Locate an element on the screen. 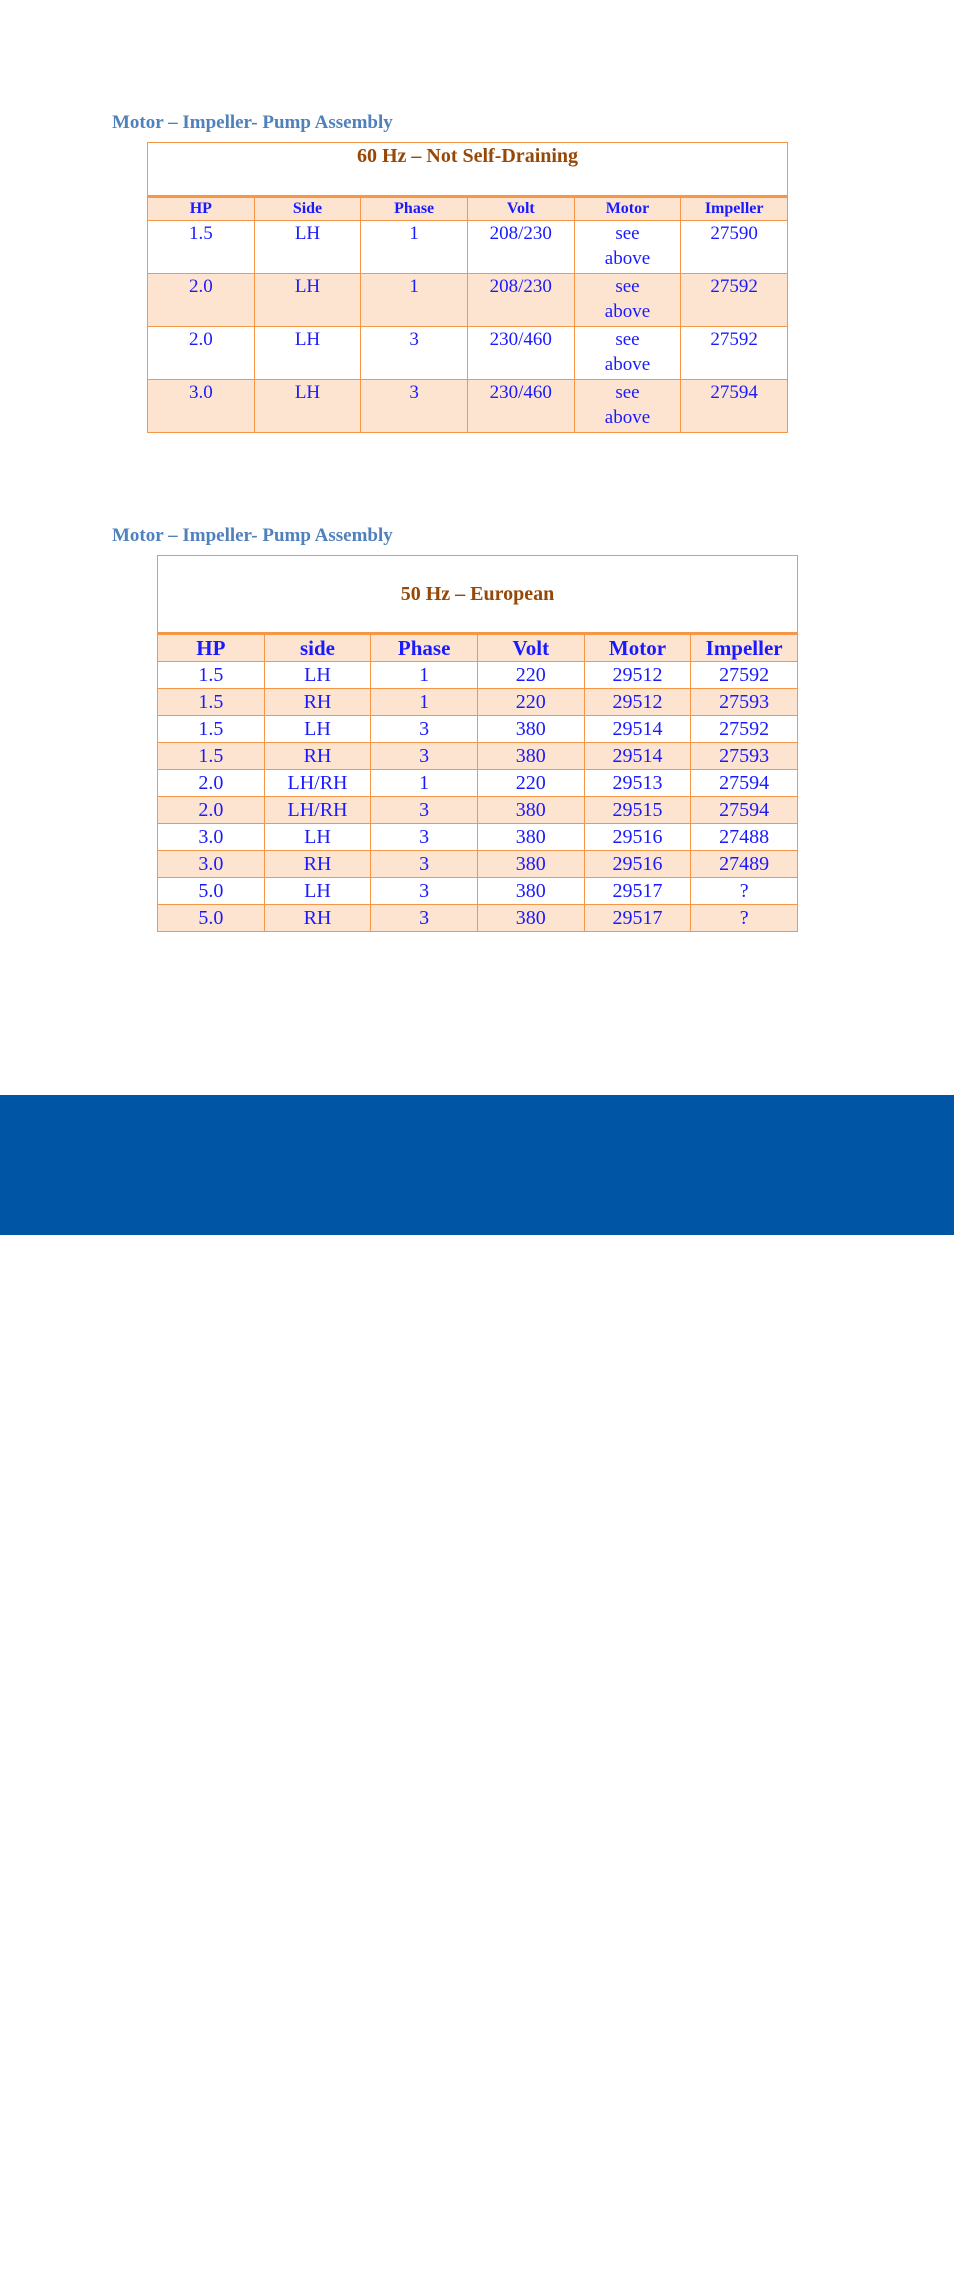 The image size is (954, 2295). table-row: 2.0 LH/RH 1 220 29513 27594 is located at coordinates (477, 783).